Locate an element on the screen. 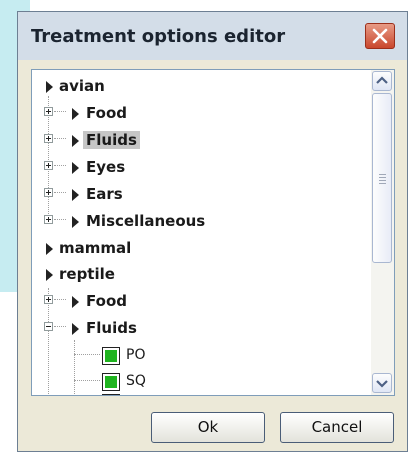 The image size is (417, 460). tree-node-label: Fluids is located at coordinates (111, 328).